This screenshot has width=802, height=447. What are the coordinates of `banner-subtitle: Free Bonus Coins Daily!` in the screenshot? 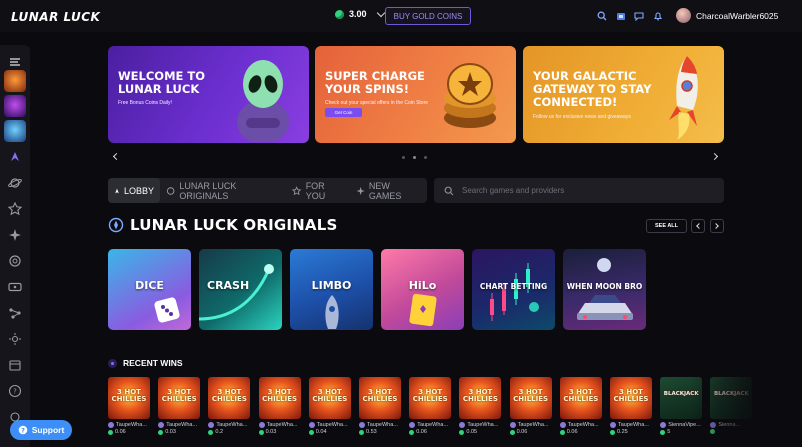 It's located at (145, 103).